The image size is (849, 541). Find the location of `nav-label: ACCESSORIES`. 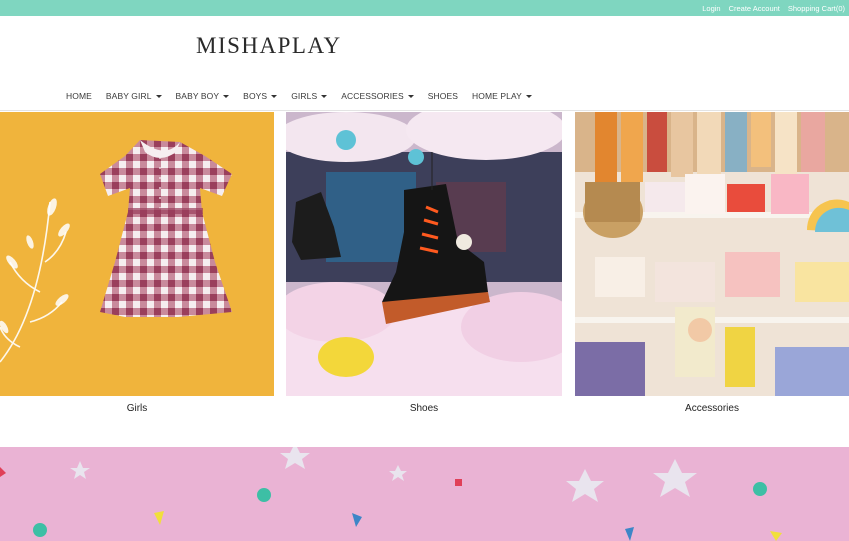

nav-label: ACCESSORIES is located at coordinates (372, 96).